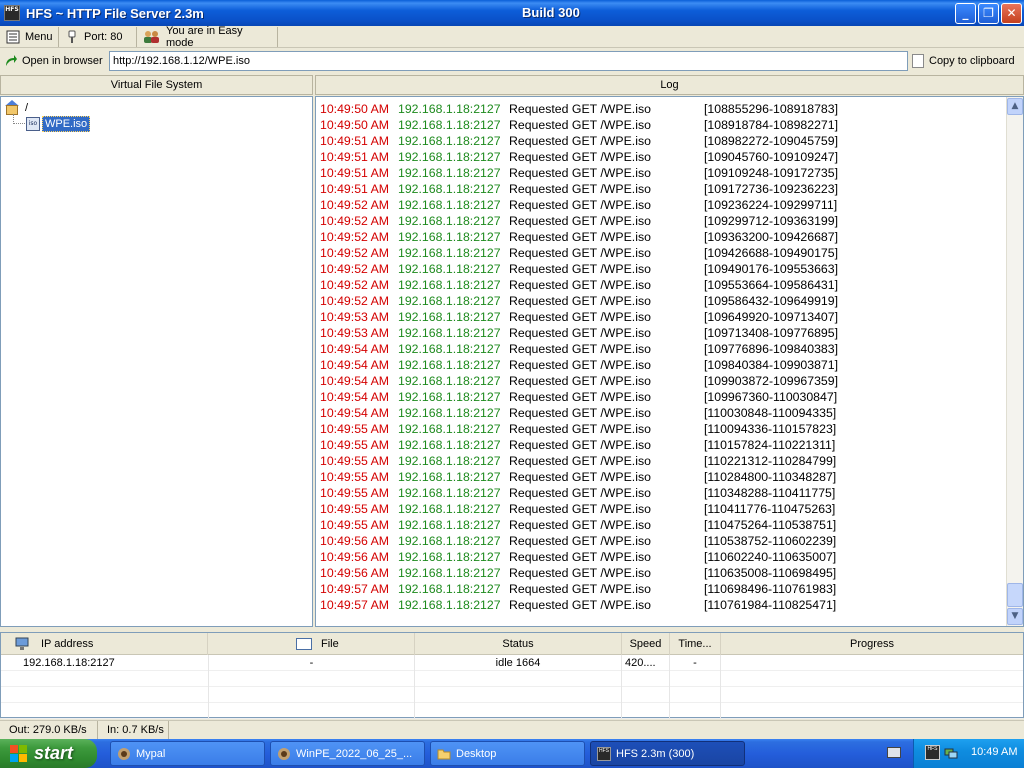 This screenshot has height=768, width=1024. What do you see at coordinates (508, 61) in the screenshot?
I see `url-field: http://192.168.1.12/WPE.iso` at bounding box center [508, 61].